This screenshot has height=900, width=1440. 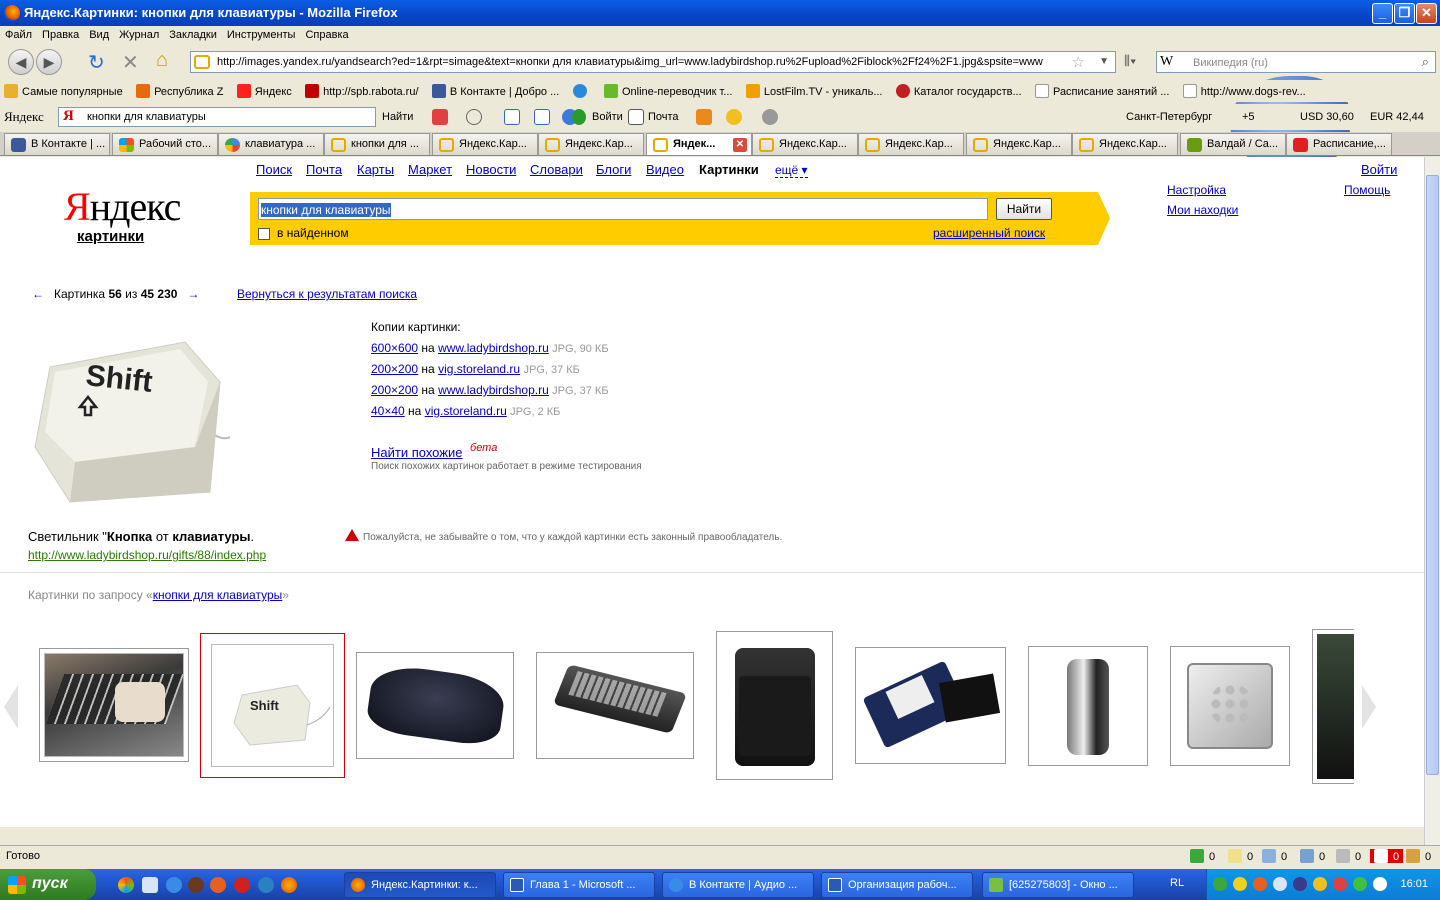 I want to click on volume-icon, so click(x=1340, y=884).